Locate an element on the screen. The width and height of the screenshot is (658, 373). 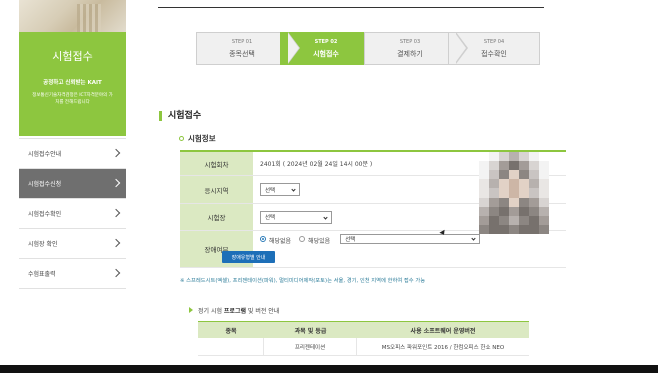
step-name: 결제하기 is located at coordinates (410, 54).